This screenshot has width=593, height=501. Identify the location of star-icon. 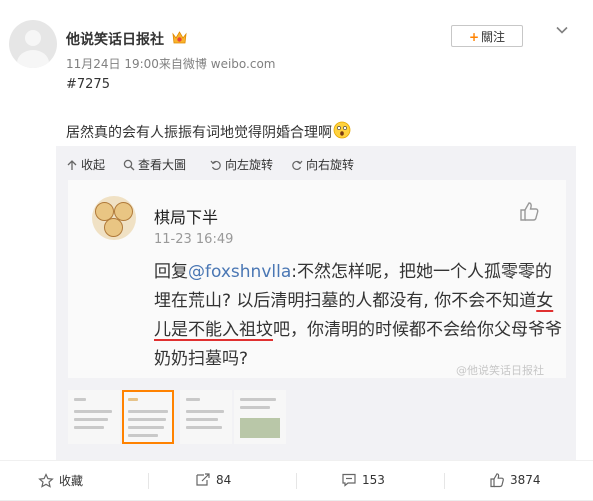
(46, 480).